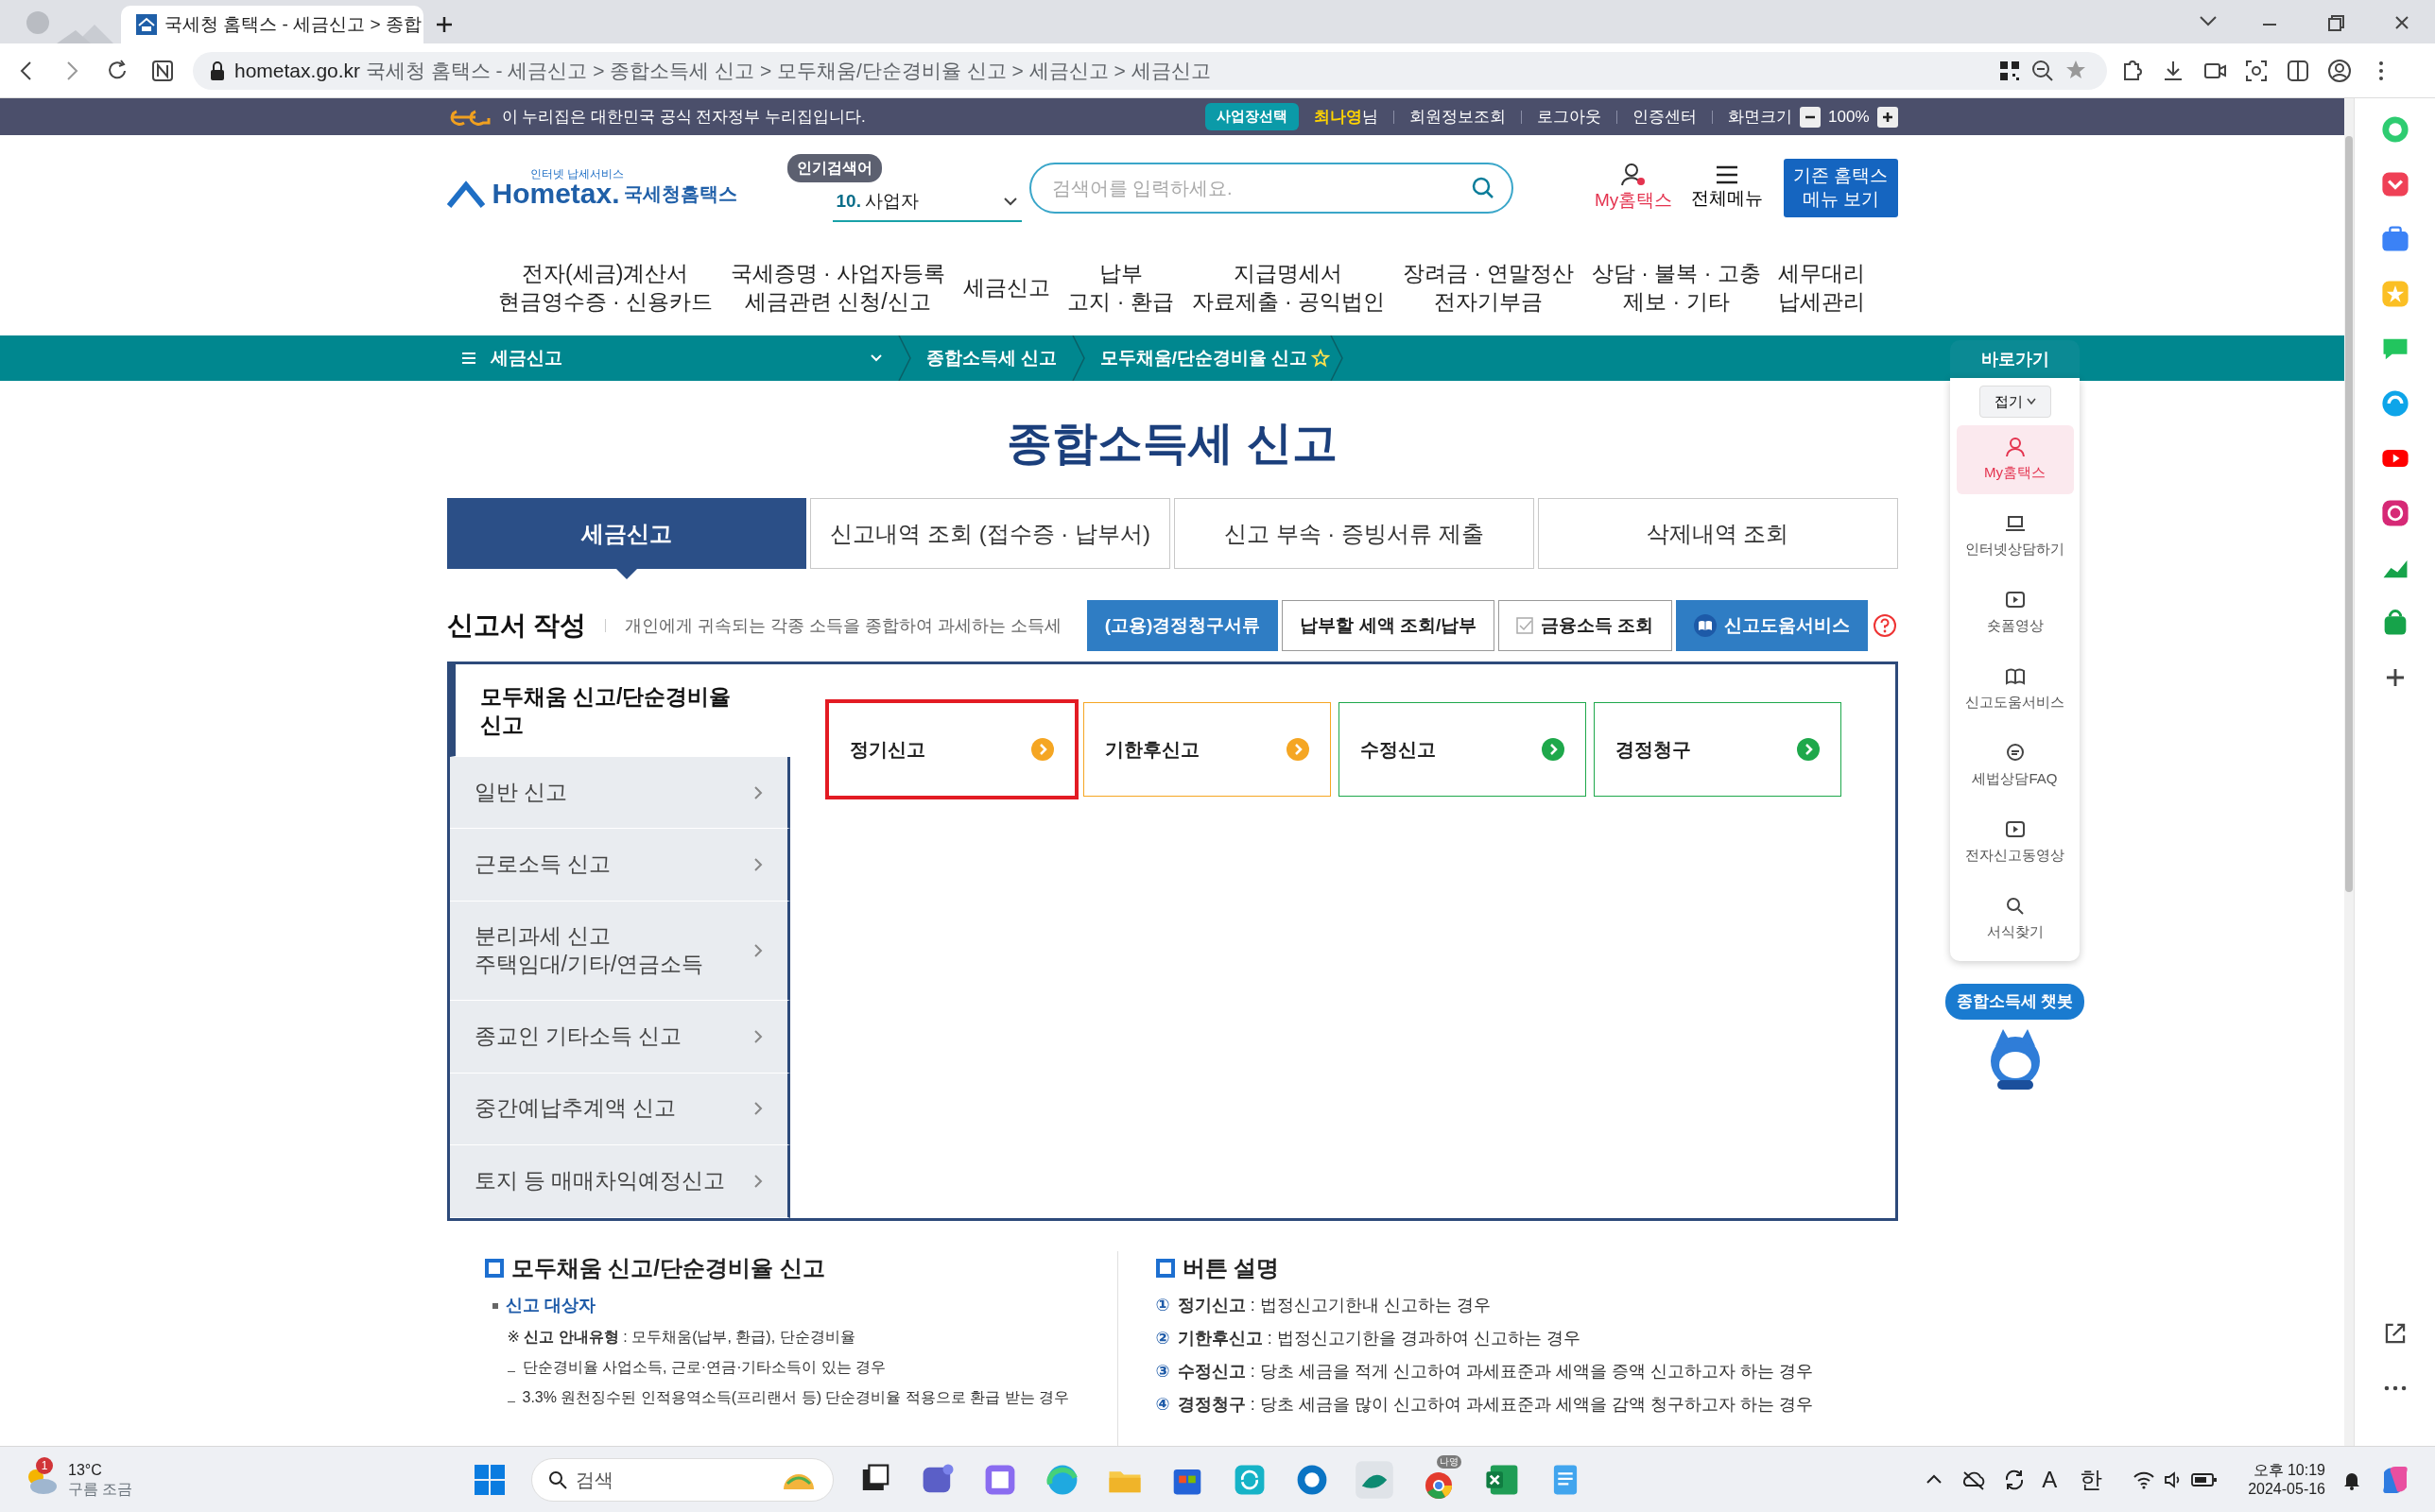 The image size is (2435, 1512). I want to click on breadcrumb-link: 종합소득세 신고, so click(991, 358).